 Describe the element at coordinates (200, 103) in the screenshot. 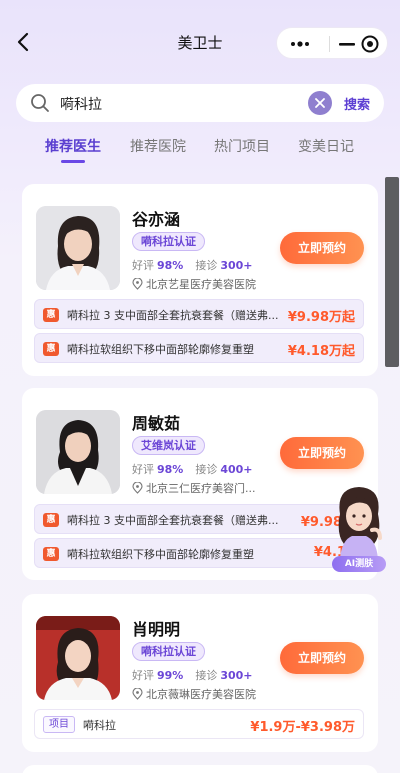

I see `search-bar: 嗬科拉 搜索` at that location.